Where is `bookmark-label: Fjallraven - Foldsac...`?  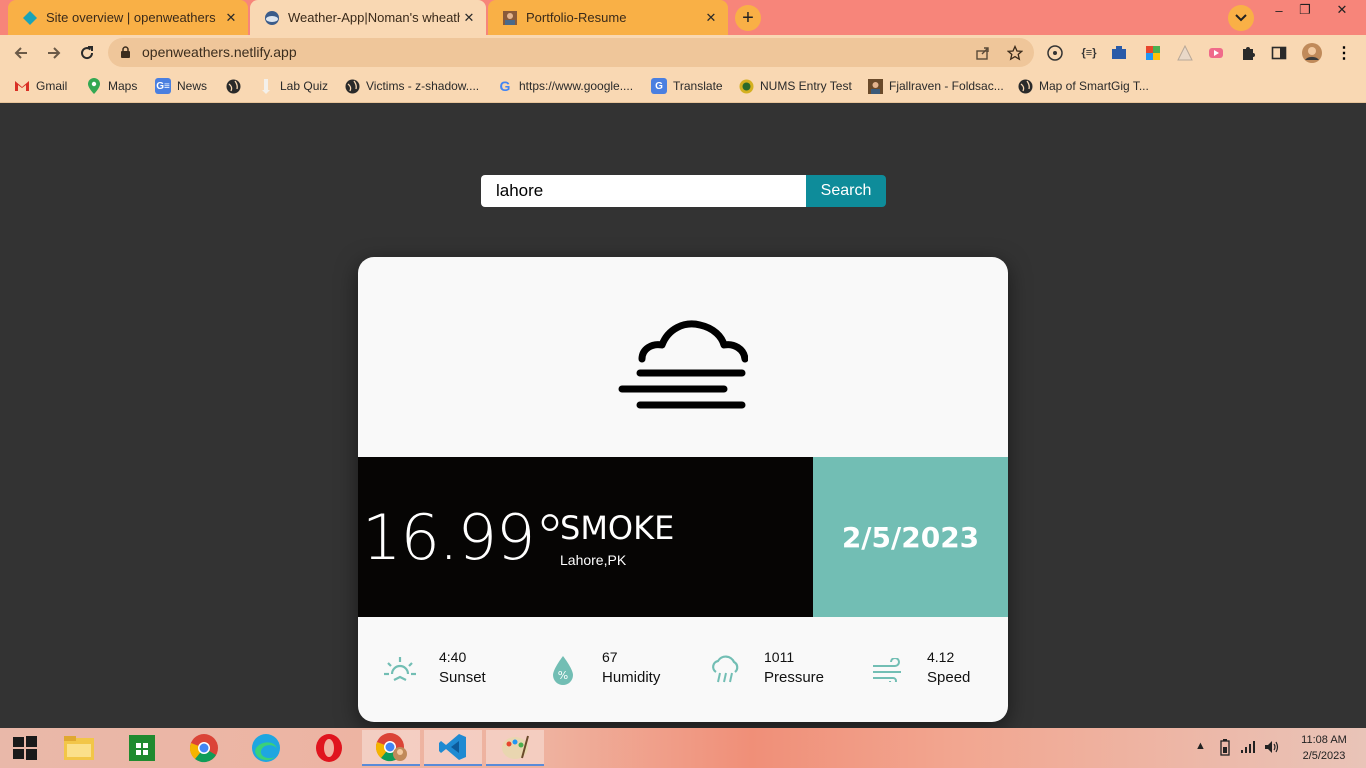
bookmark-label: Fjallraven - Foldsac... is located at coordinates (946, 86).